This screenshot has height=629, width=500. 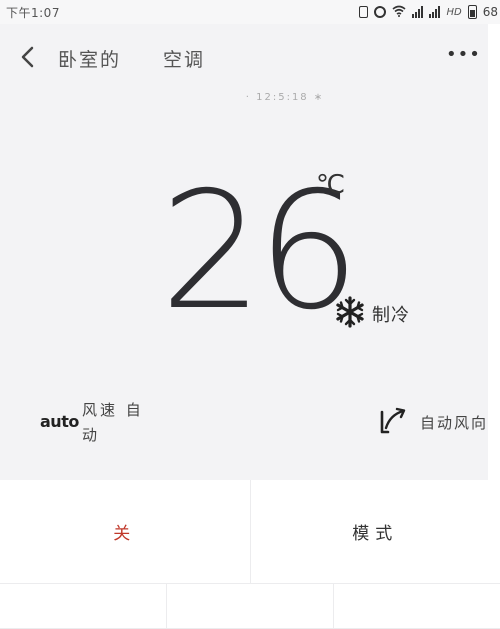 I want to click on battery-level: 68, so click(x=490, y=12).